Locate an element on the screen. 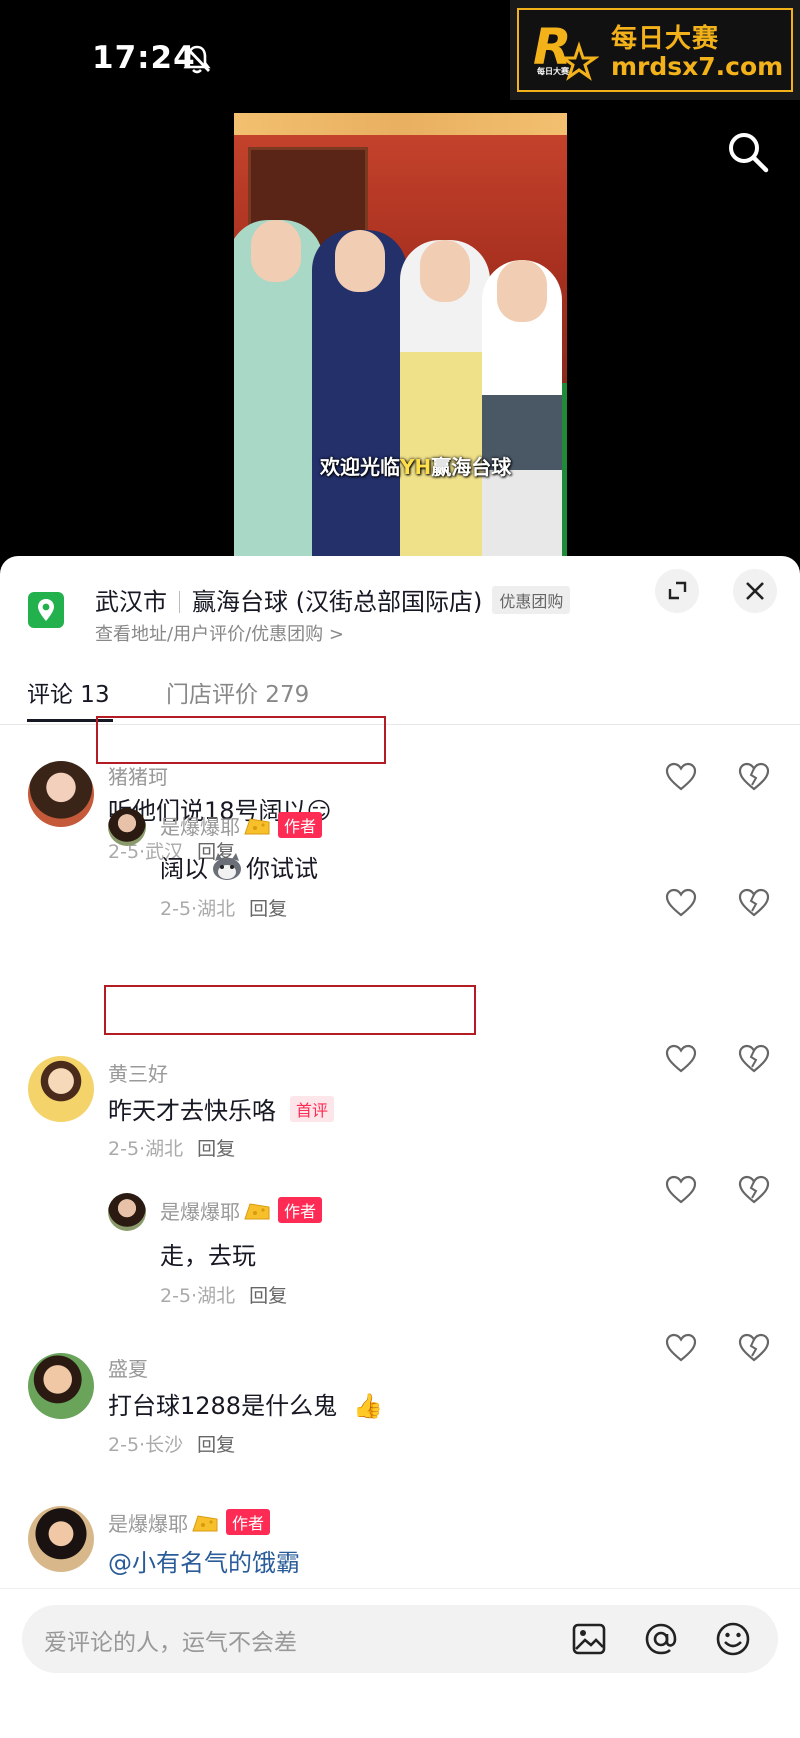  status-time: 17:24 is located at coordinates (144, 58).